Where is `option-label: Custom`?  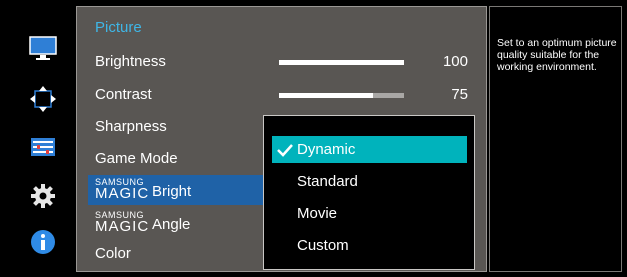
option-label: Custom is located at coordinates (323, 245).